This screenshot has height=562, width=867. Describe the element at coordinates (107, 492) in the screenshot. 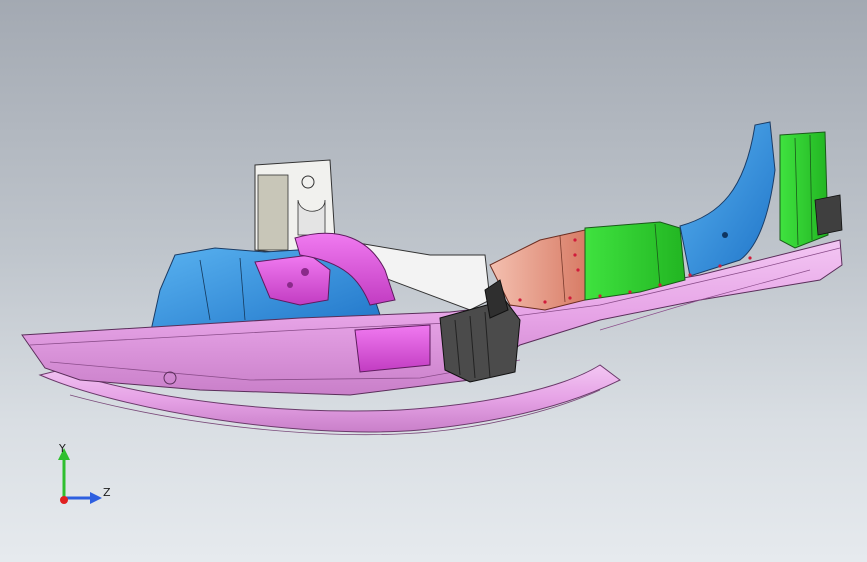

I see `z-axis-label: Z` at that location.